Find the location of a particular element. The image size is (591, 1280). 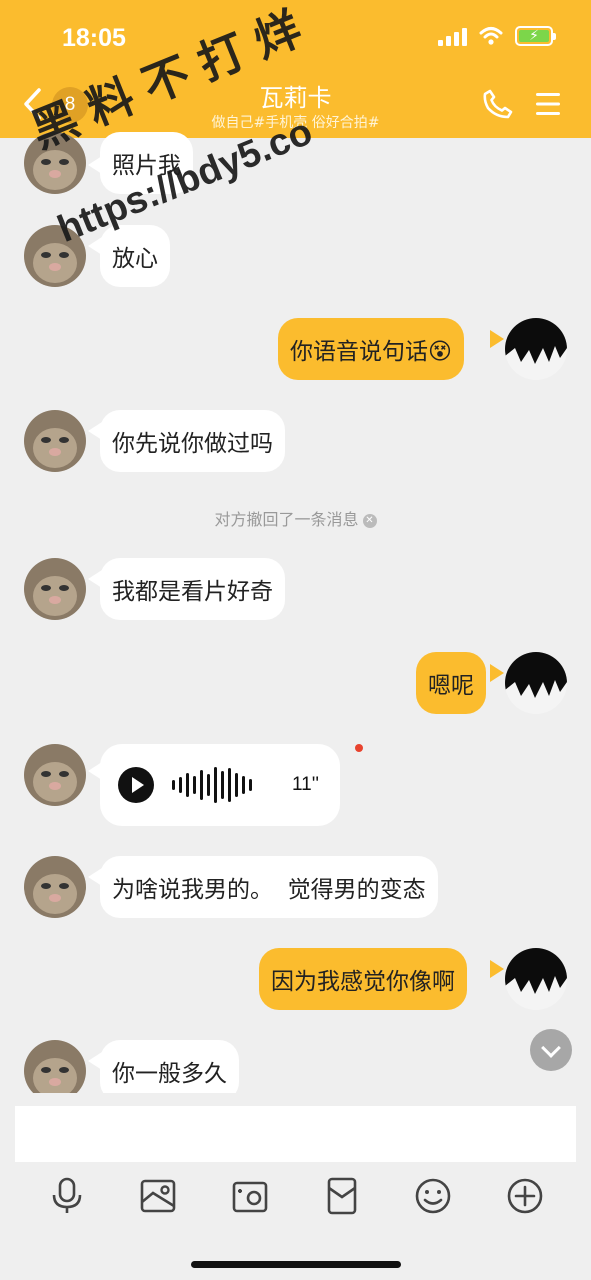

recall-notice: 对方撤回了一条消息 ✕ is located at coordinates (295, 518).